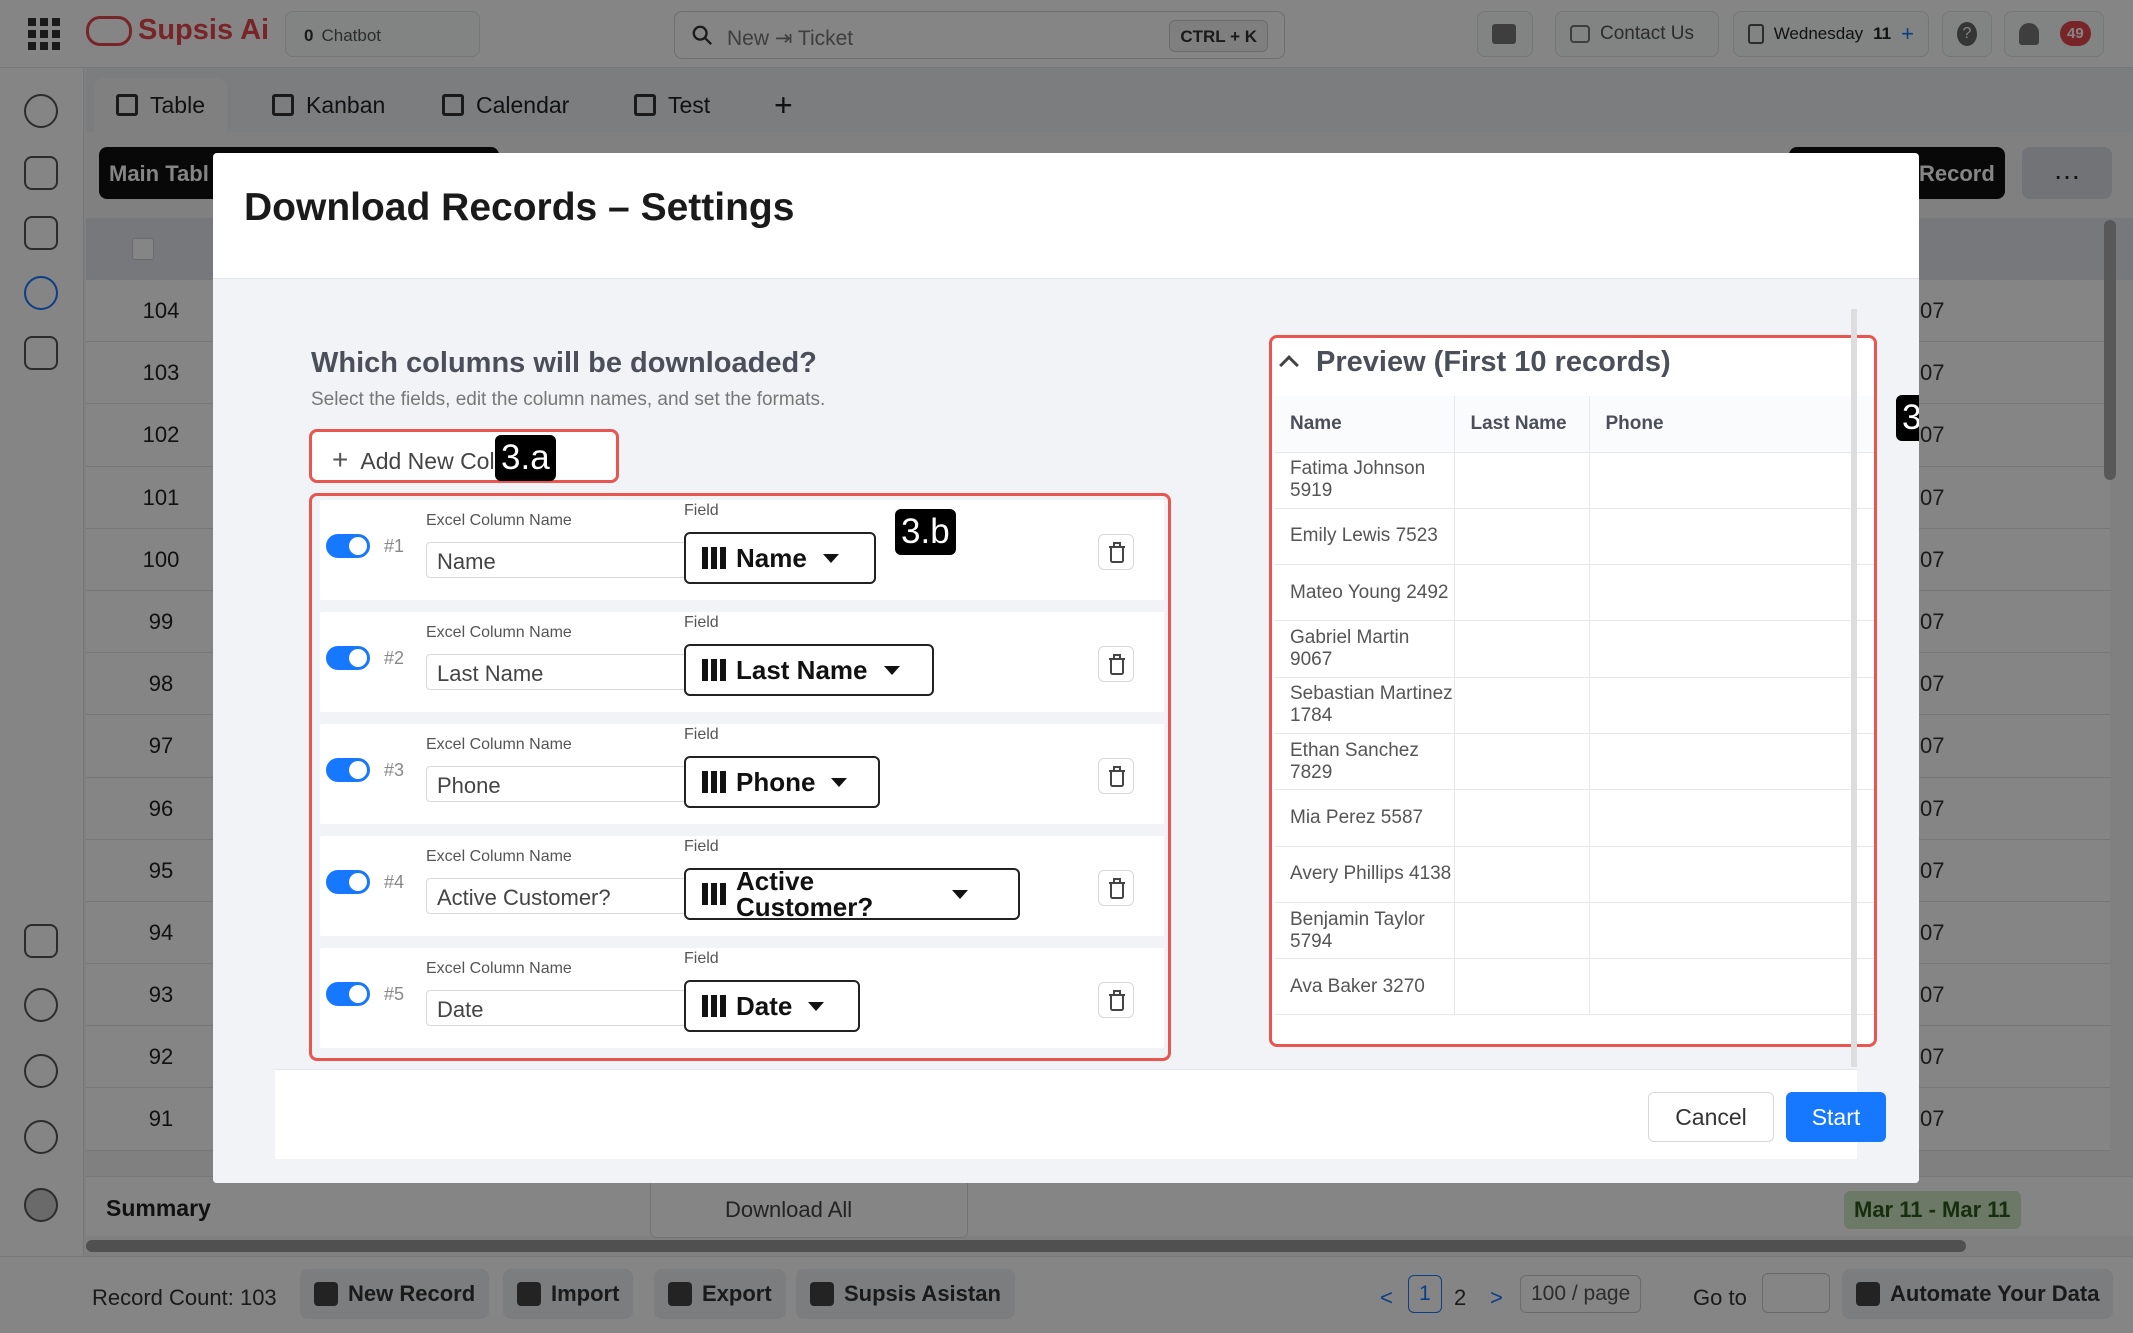 The height and width of the screenshot is (1333, 2133). I want to click on preview-row: Avery Phillips 4138, so click(1574, 874).